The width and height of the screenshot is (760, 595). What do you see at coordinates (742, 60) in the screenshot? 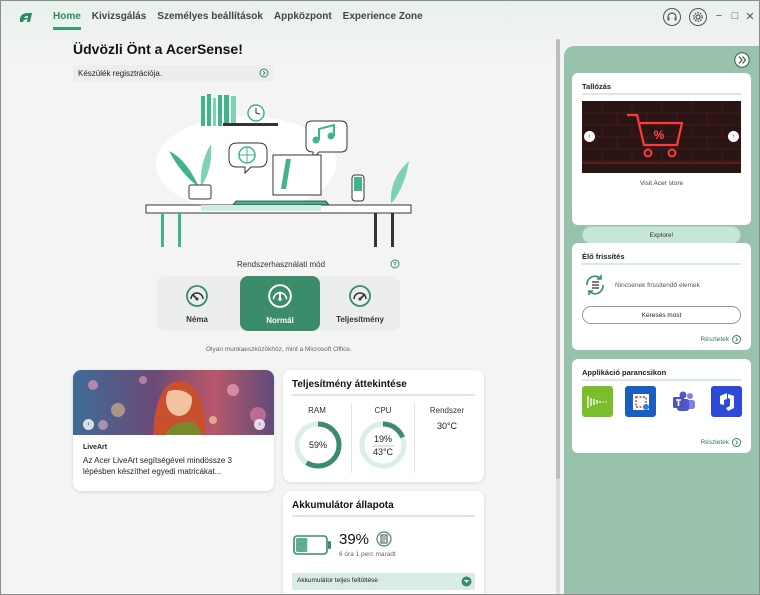
I see `collapse-panel-icon` at bounding box center [742, 60].